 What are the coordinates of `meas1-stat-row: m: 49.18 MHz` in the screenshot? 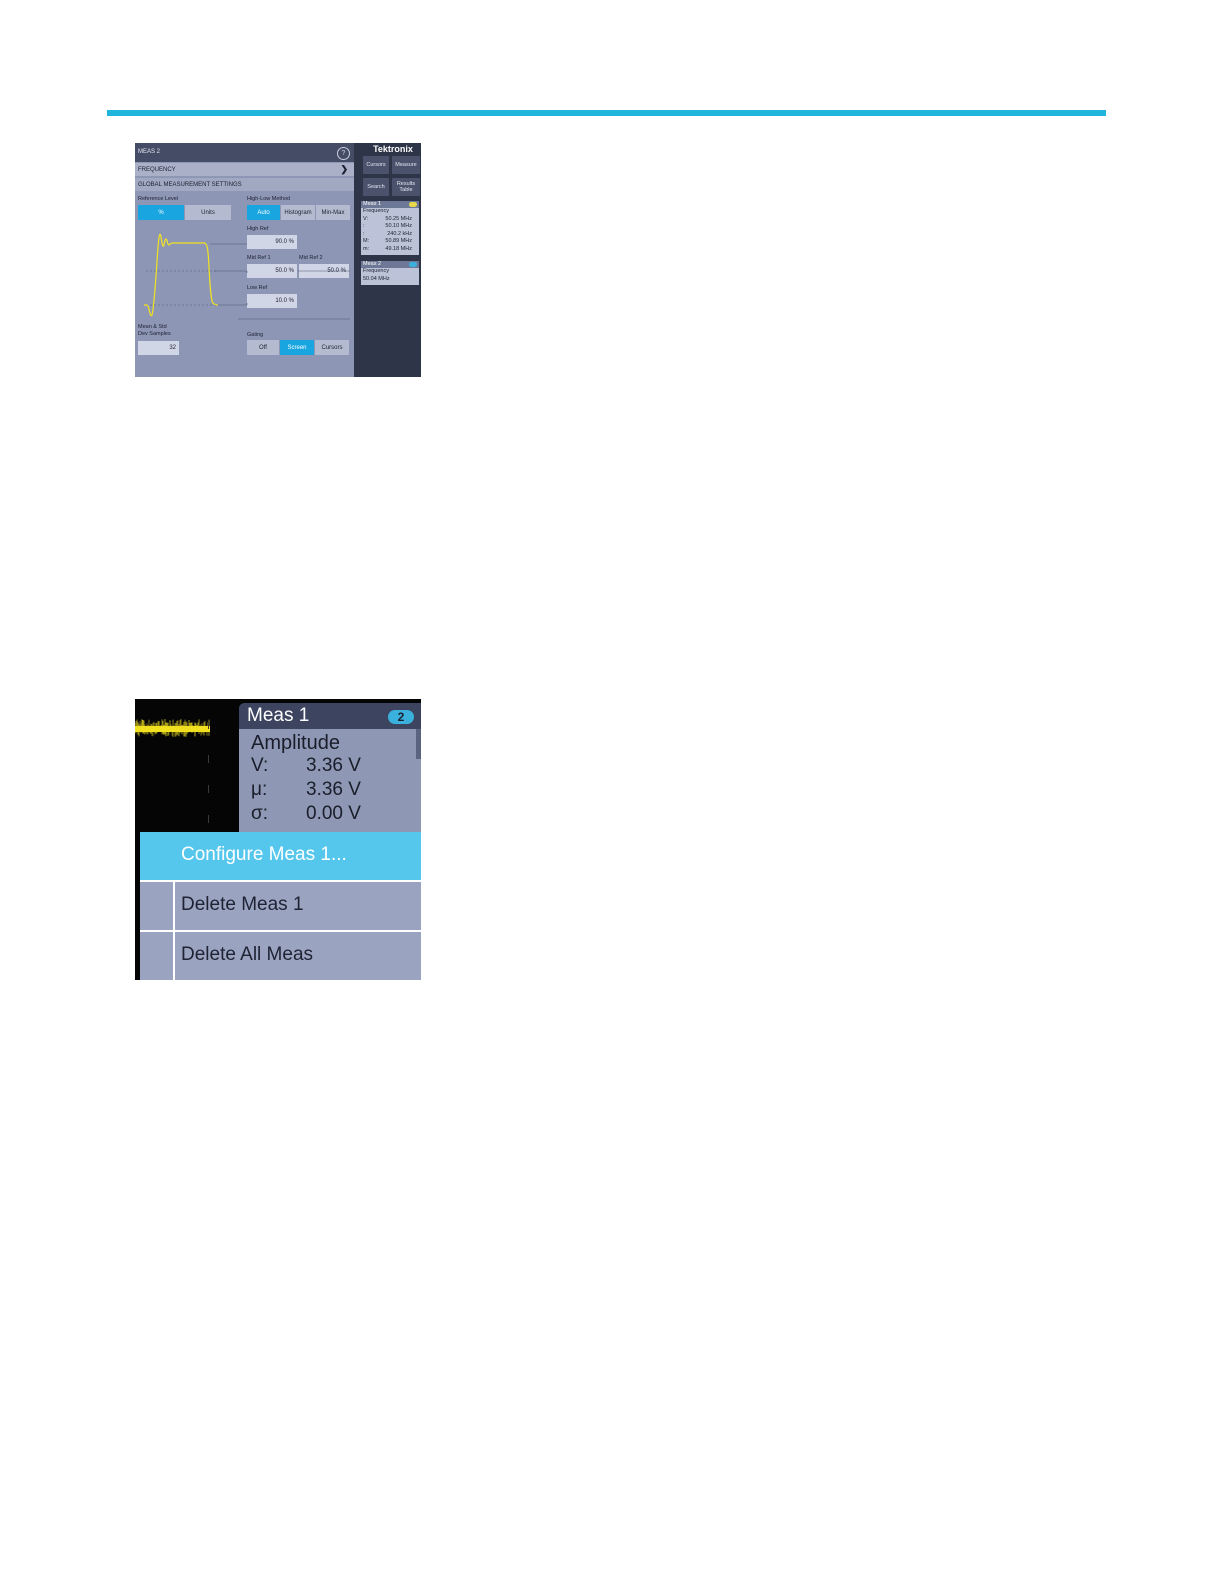 It's located at (387, 248).